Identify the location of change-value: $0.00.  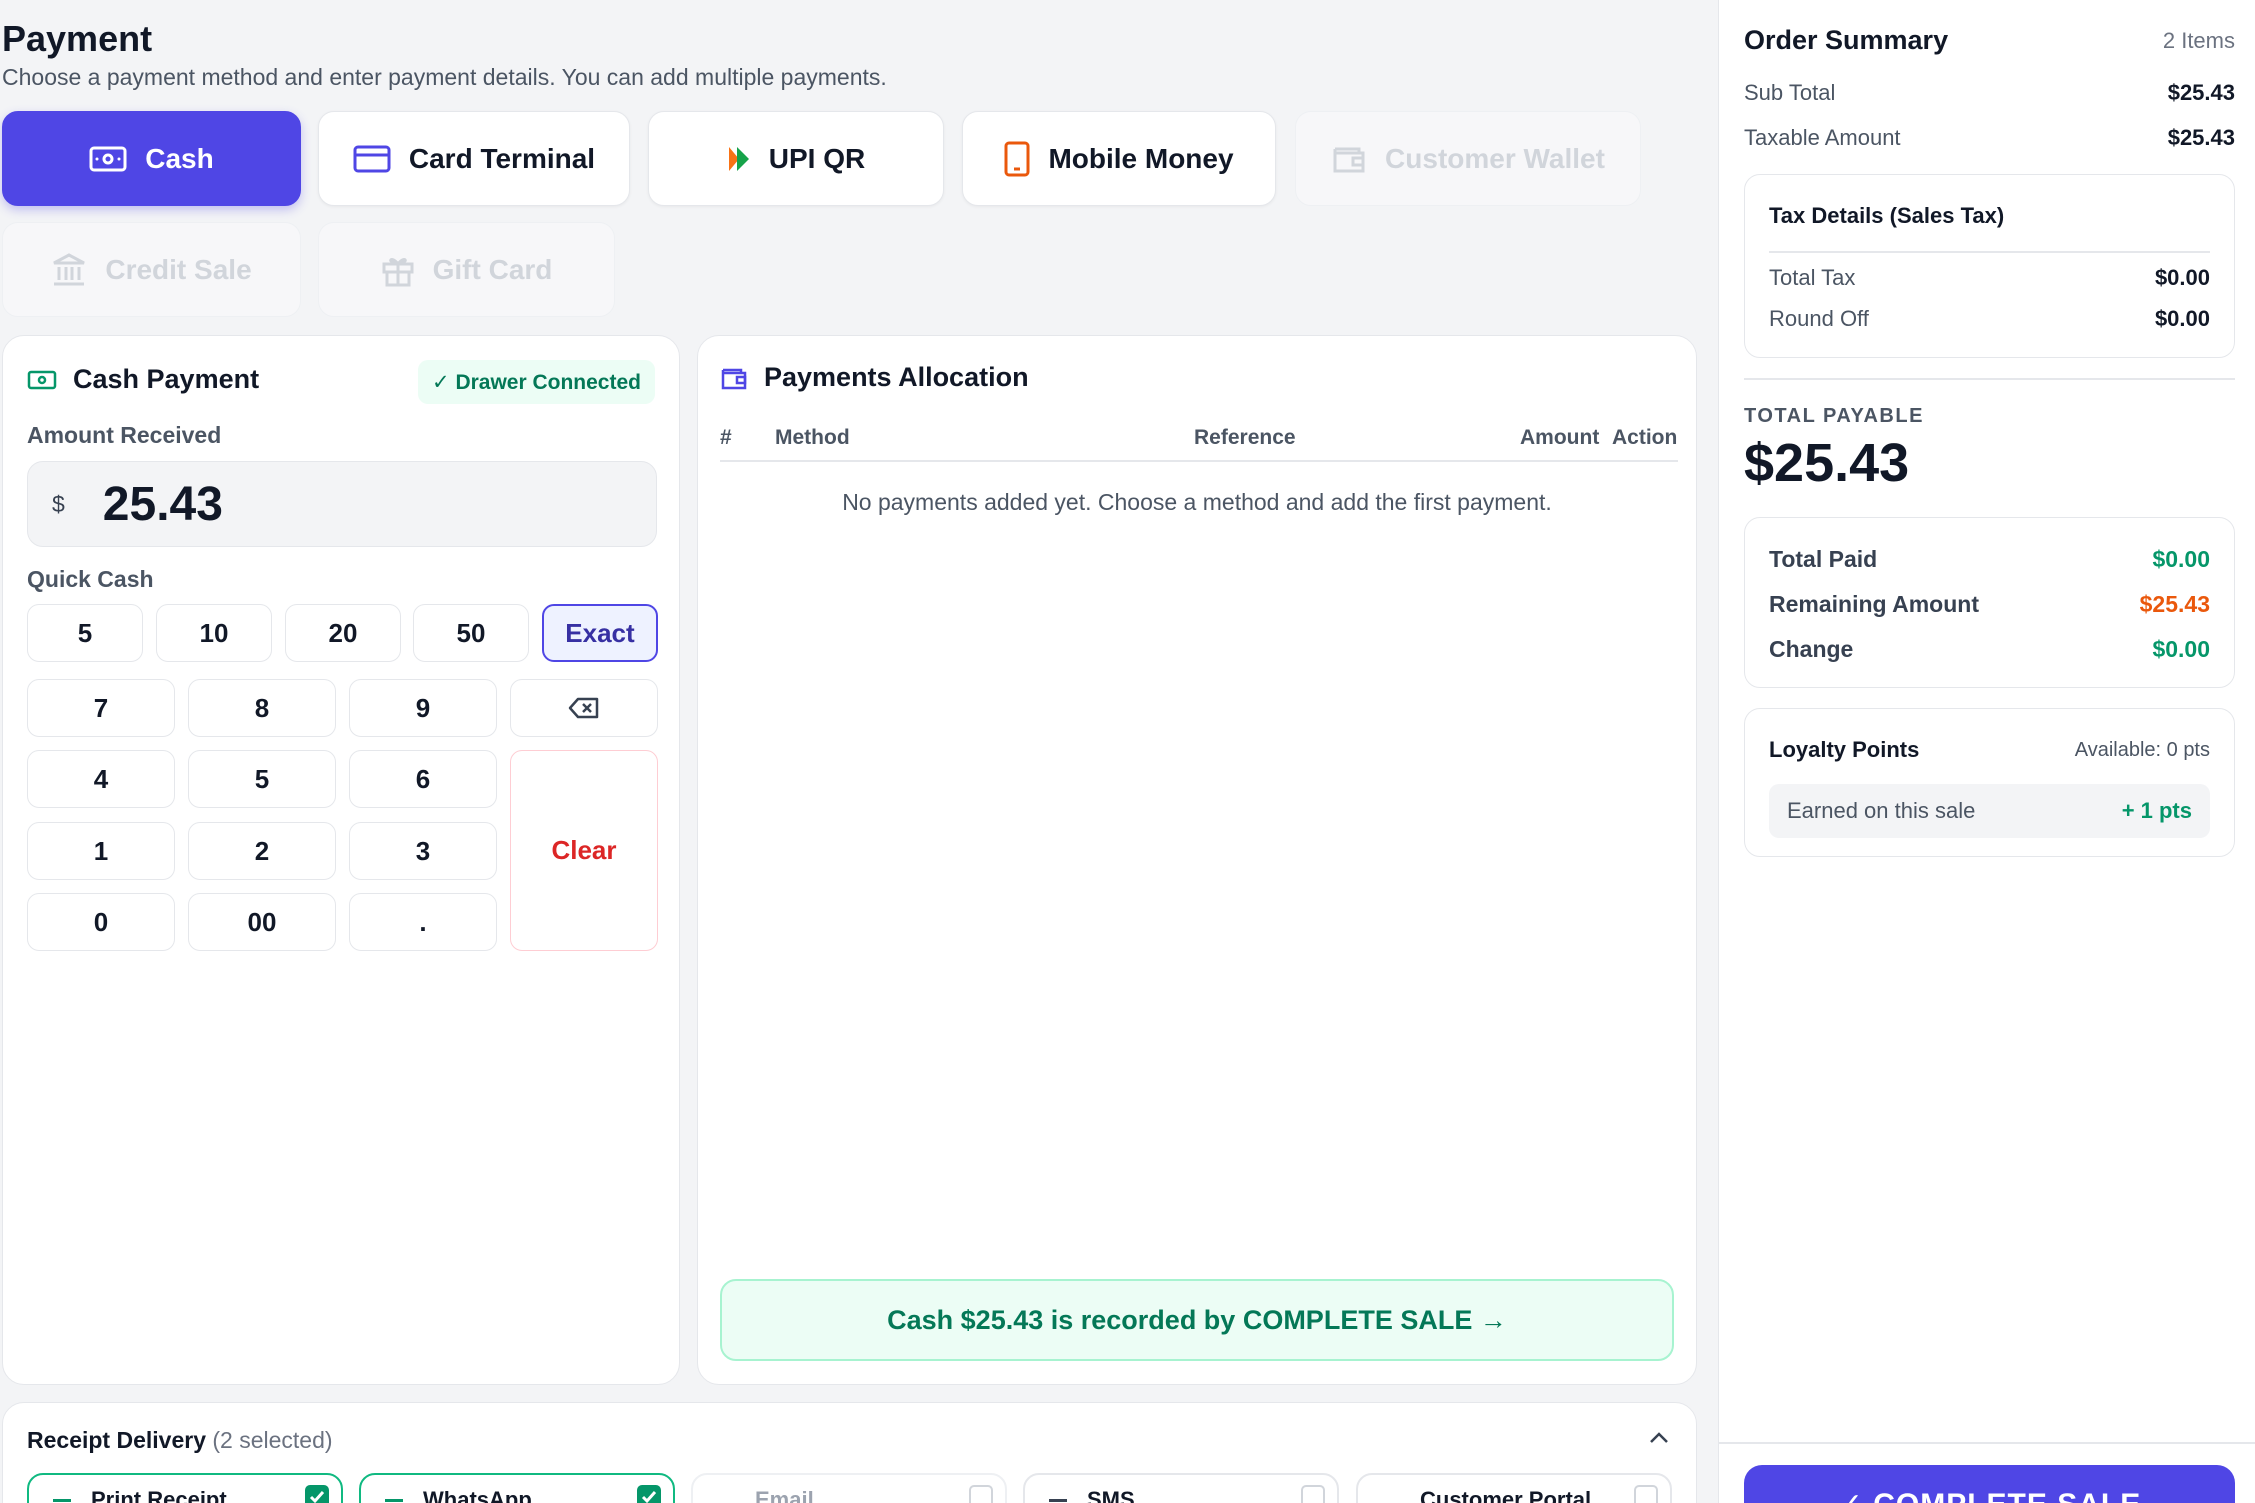
(2181, 649).